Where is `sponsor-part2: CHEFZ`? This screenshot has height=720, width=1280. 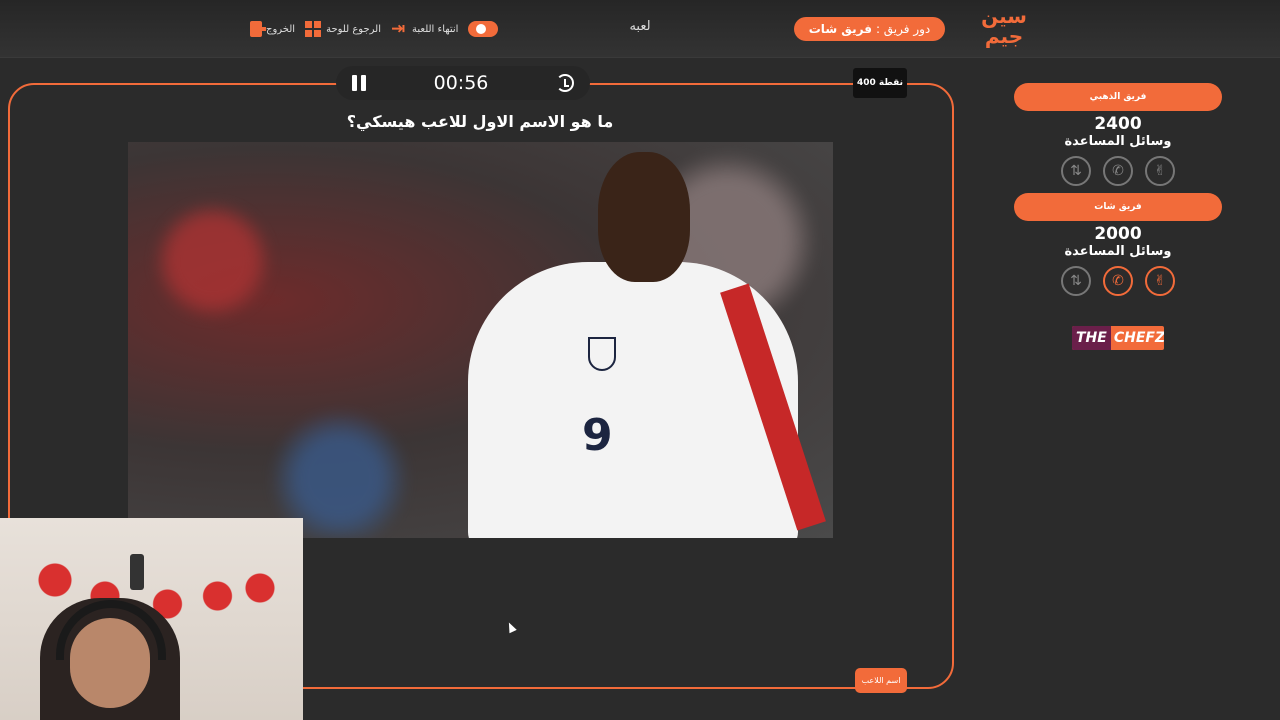 sponsor-part2: CHEFZ is located at coordinates (1138, 338).